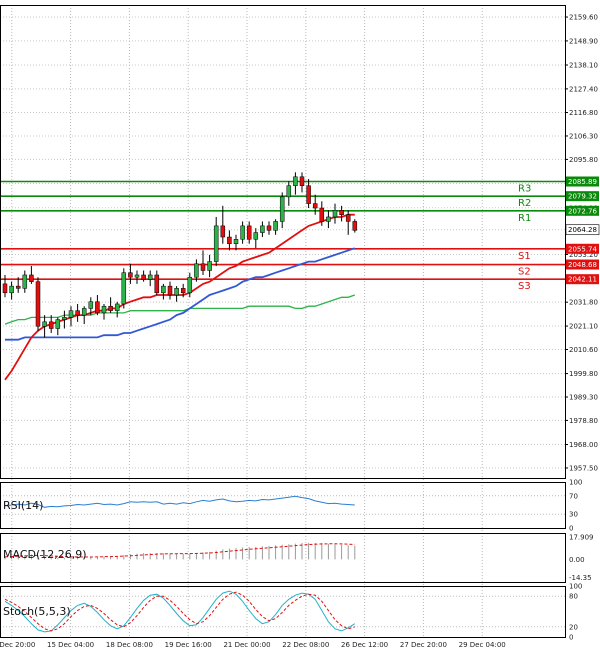 The width and height of the screenshot is (600, 657). Describe the element at coordinates (583, 445) in the screenshot. I see `y-tick-label-18: 1968.00` at that location.